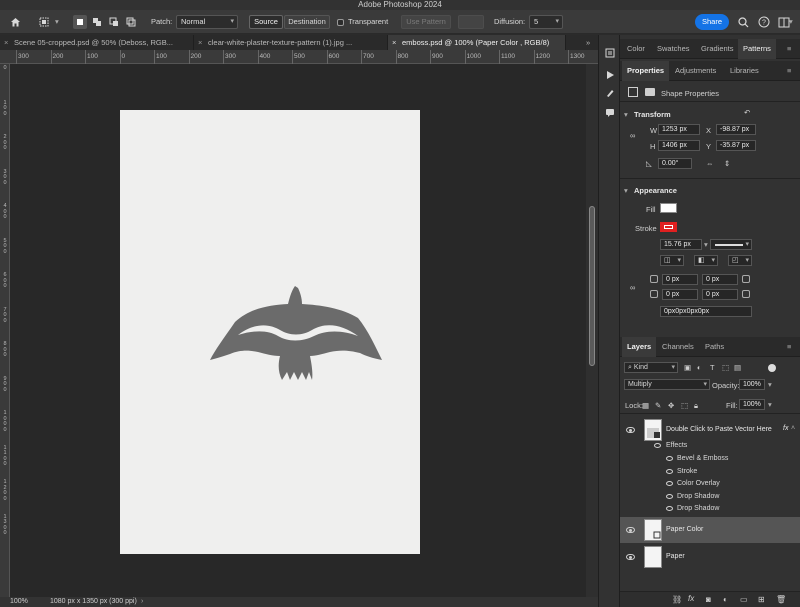 This screenshot has height=607, width=800. What do you see at coordinates (131, 22) in the screenshot?
I see `intersect-selection-icon` at bounding box center [131, 22].